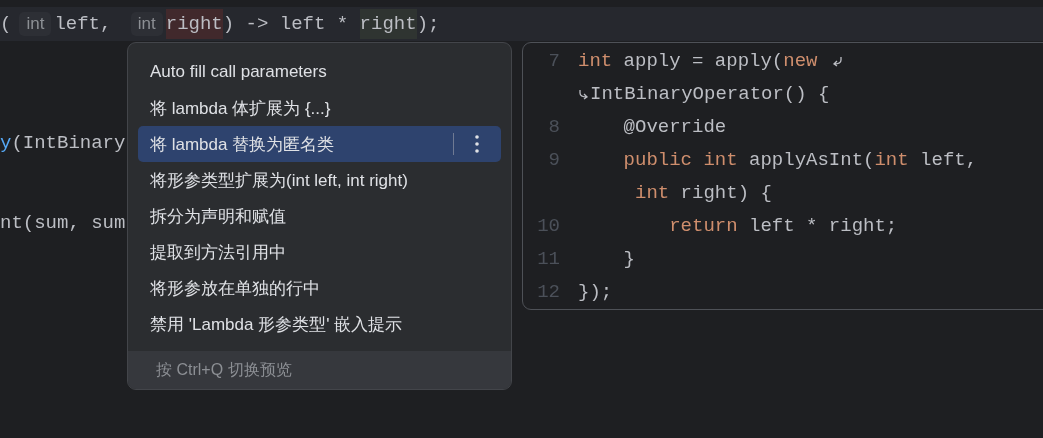  What do you see at coordinates (703, 60) in the screenshot?
I see `code-text: apply = apply(` at bounding box center [703, 60].